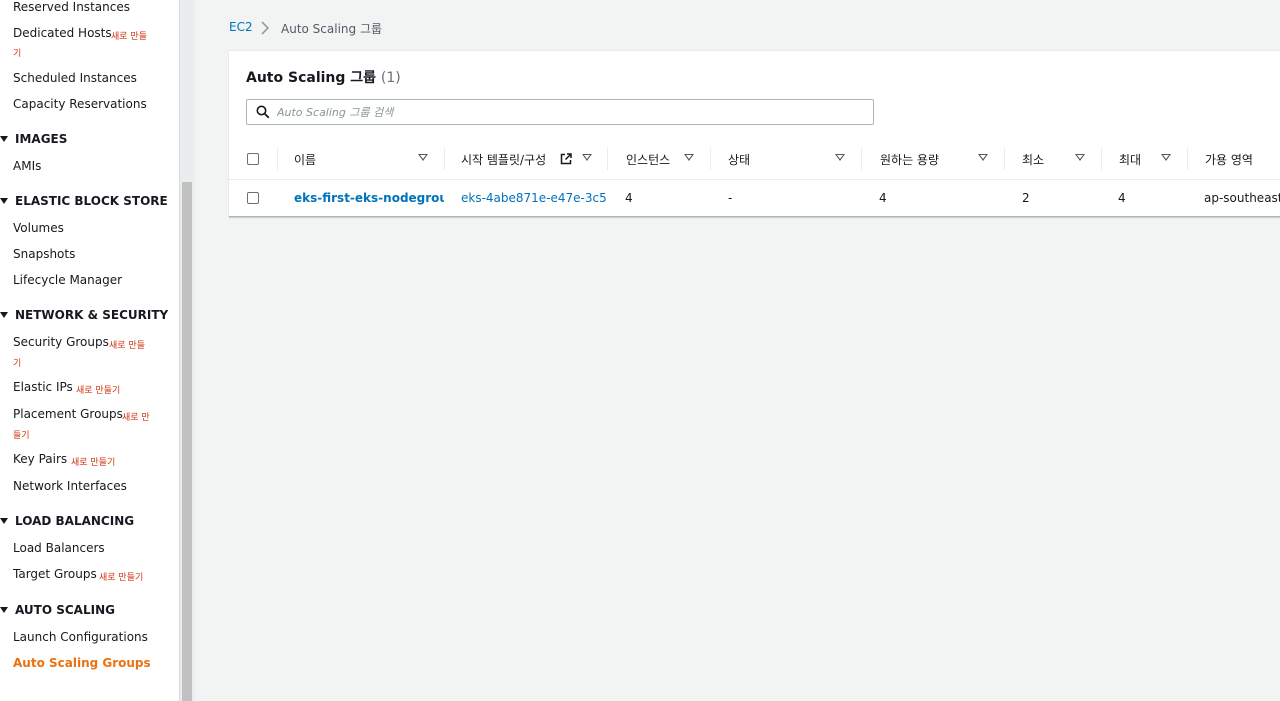  I want to click on panel-title: Auto Scaling 그룹 (1), so click(323, 77).